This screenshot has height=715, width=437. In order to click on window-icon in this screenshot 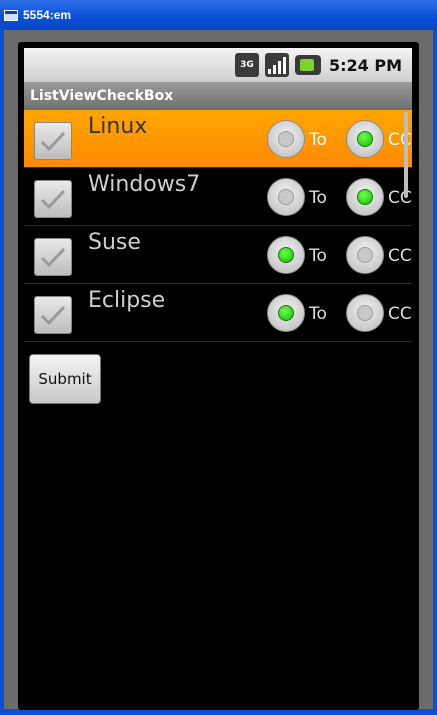, I will do `click(11, 15)`.